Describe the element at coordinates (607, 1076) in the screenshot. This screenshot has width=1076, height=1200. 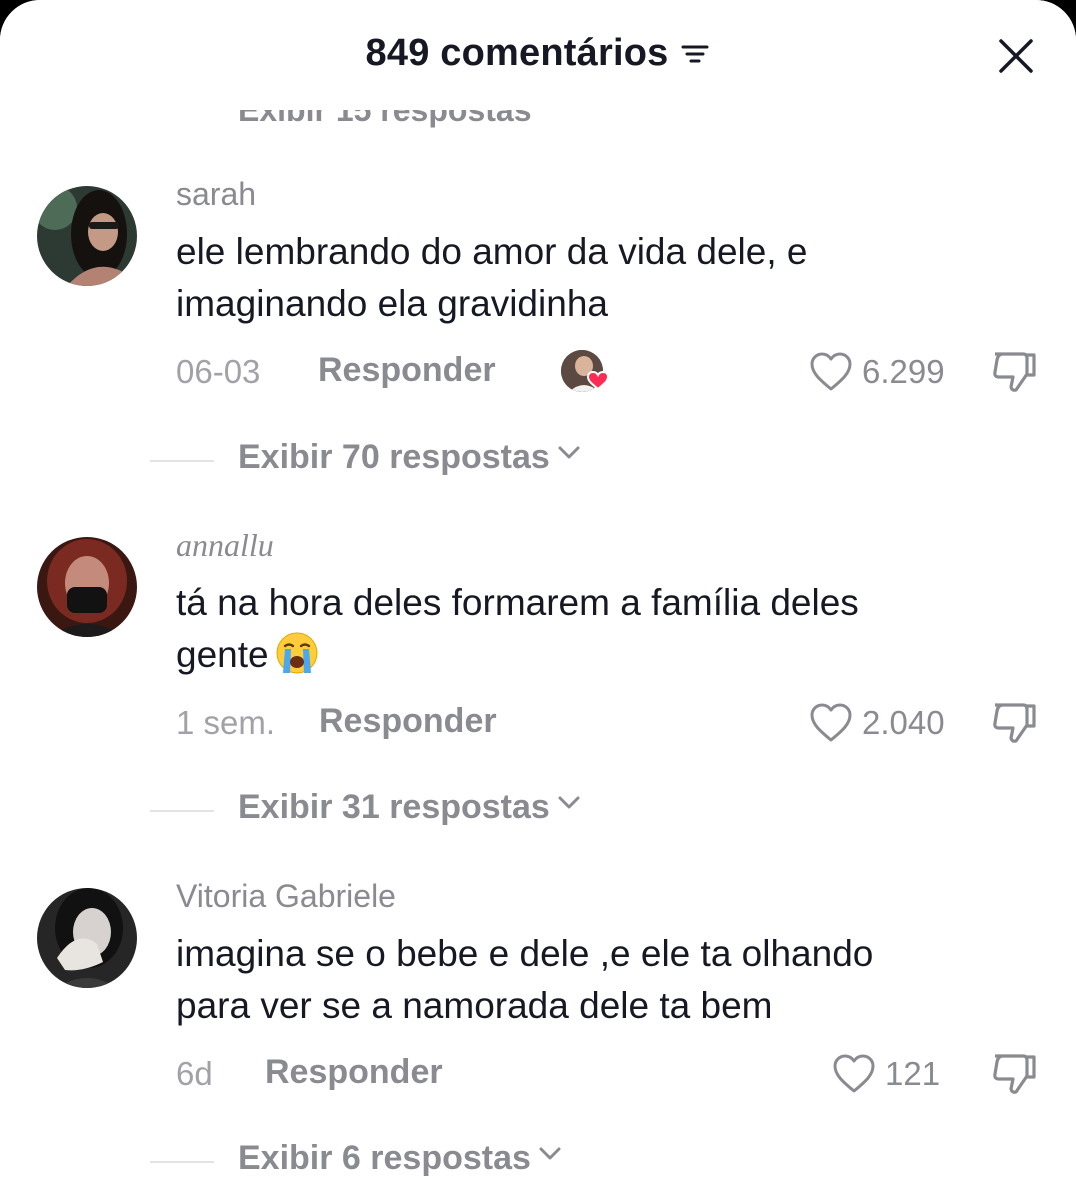
I see `comment-meta: 6d Responder 121` at that location.